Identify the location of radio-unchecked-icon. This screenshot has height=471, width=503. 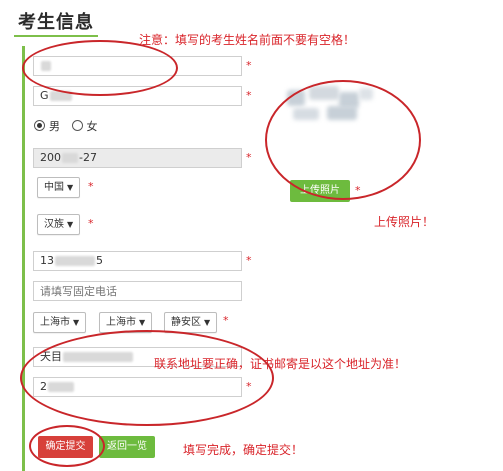
(77, 125).